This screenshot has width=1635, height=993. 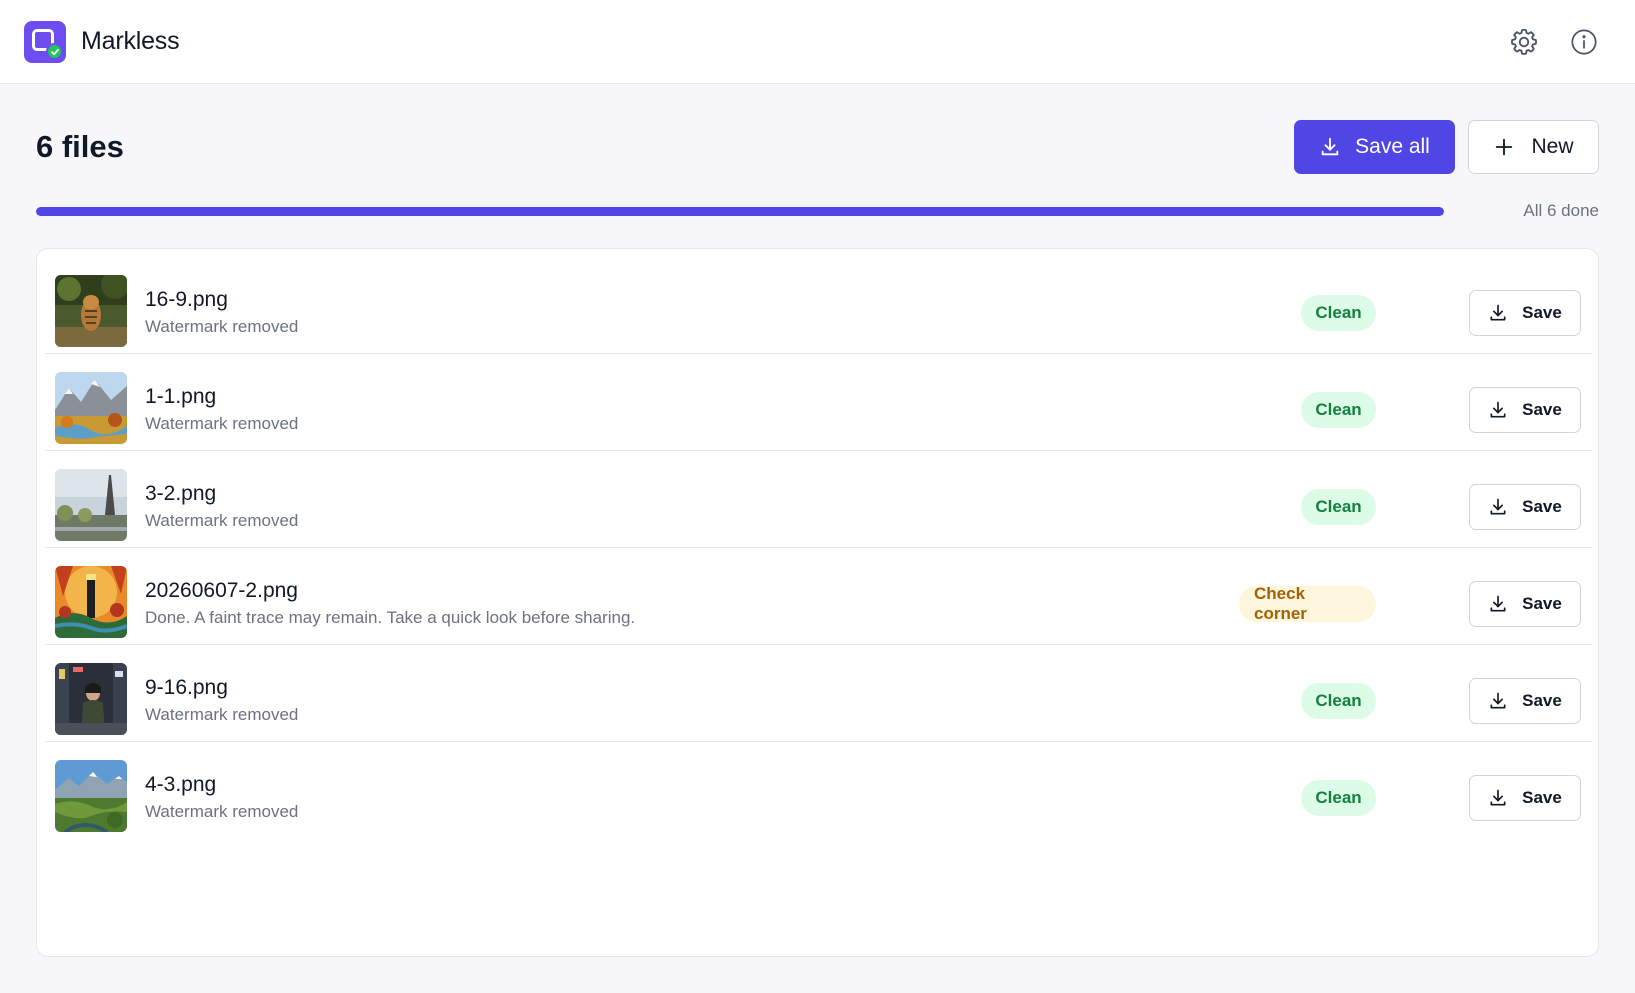 What do you see at coordinates (186, 299) in the screenshot?
I see `file-name: 16-9.png` at bounding box center [186, 299].